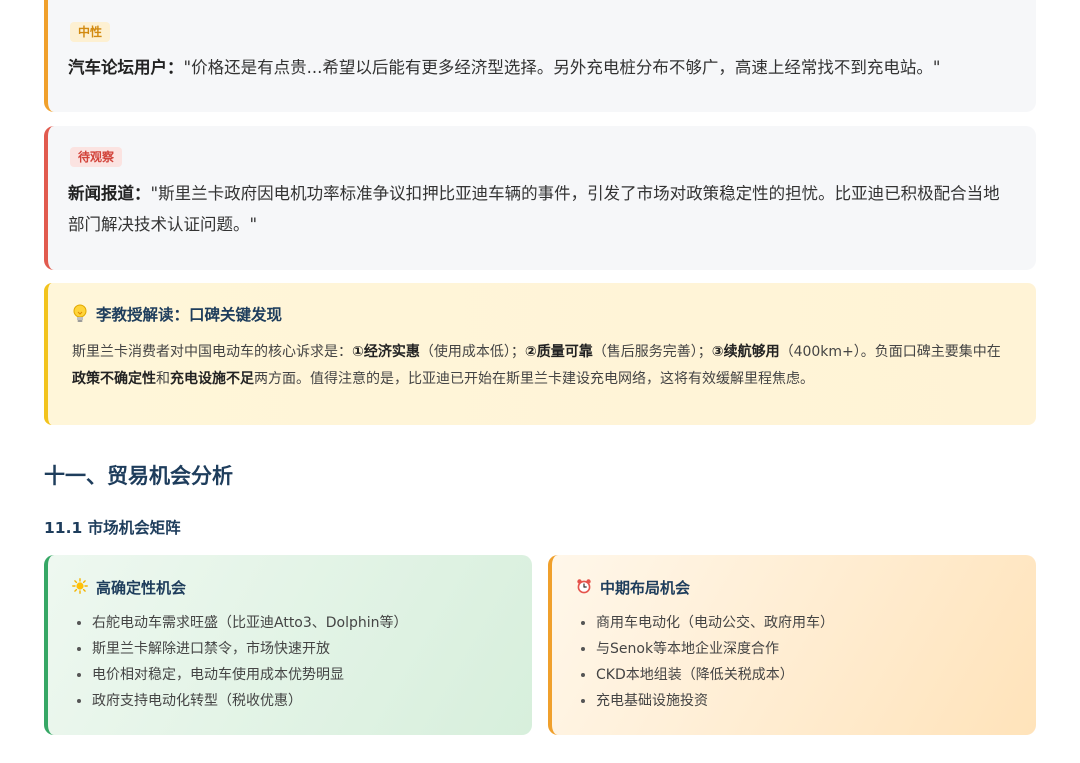  I want to click on sentiment-badge-watch: 待观察, so click(96, 157).